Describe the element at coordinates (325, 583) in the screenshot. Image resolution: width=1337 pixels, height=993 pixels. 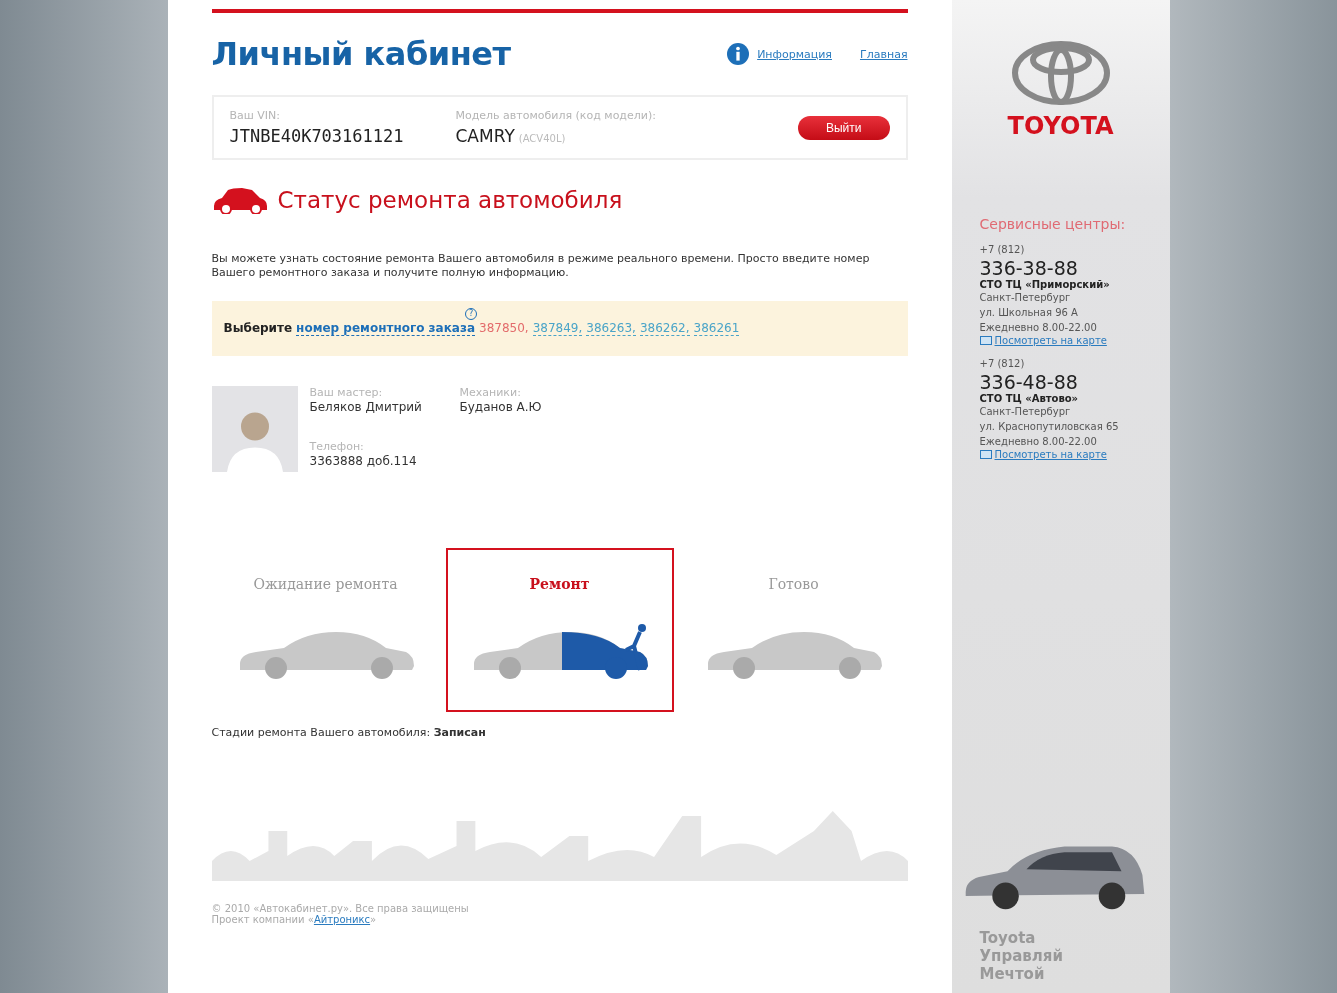
I see `stage-label: Ожидание ремонта` at that location.